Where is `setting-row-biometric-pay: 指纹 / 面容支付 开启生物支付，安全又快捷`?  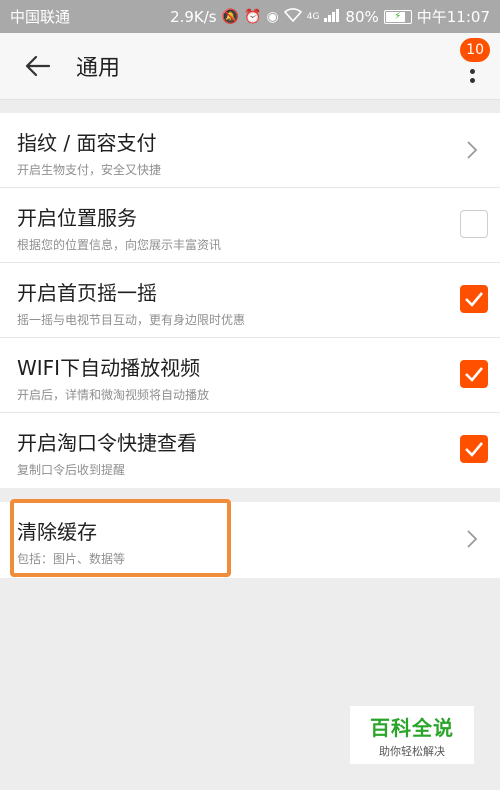 setting-row-biometric-pay: 指纹 / 面容支付 开启生物支付，安全又快捷 is located at coordinates (250, 150).